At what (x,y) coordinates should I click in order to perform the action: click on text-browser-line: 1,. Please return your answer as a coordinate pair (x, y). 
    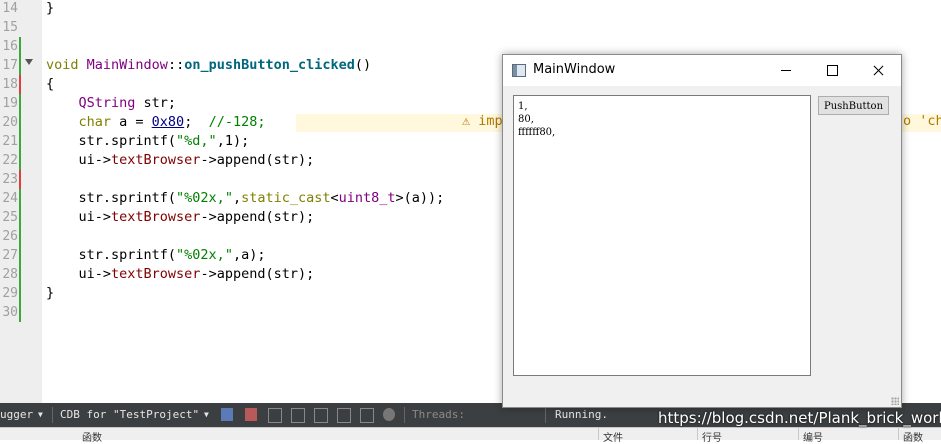
    Looking at the image, I should click on (523, 106).